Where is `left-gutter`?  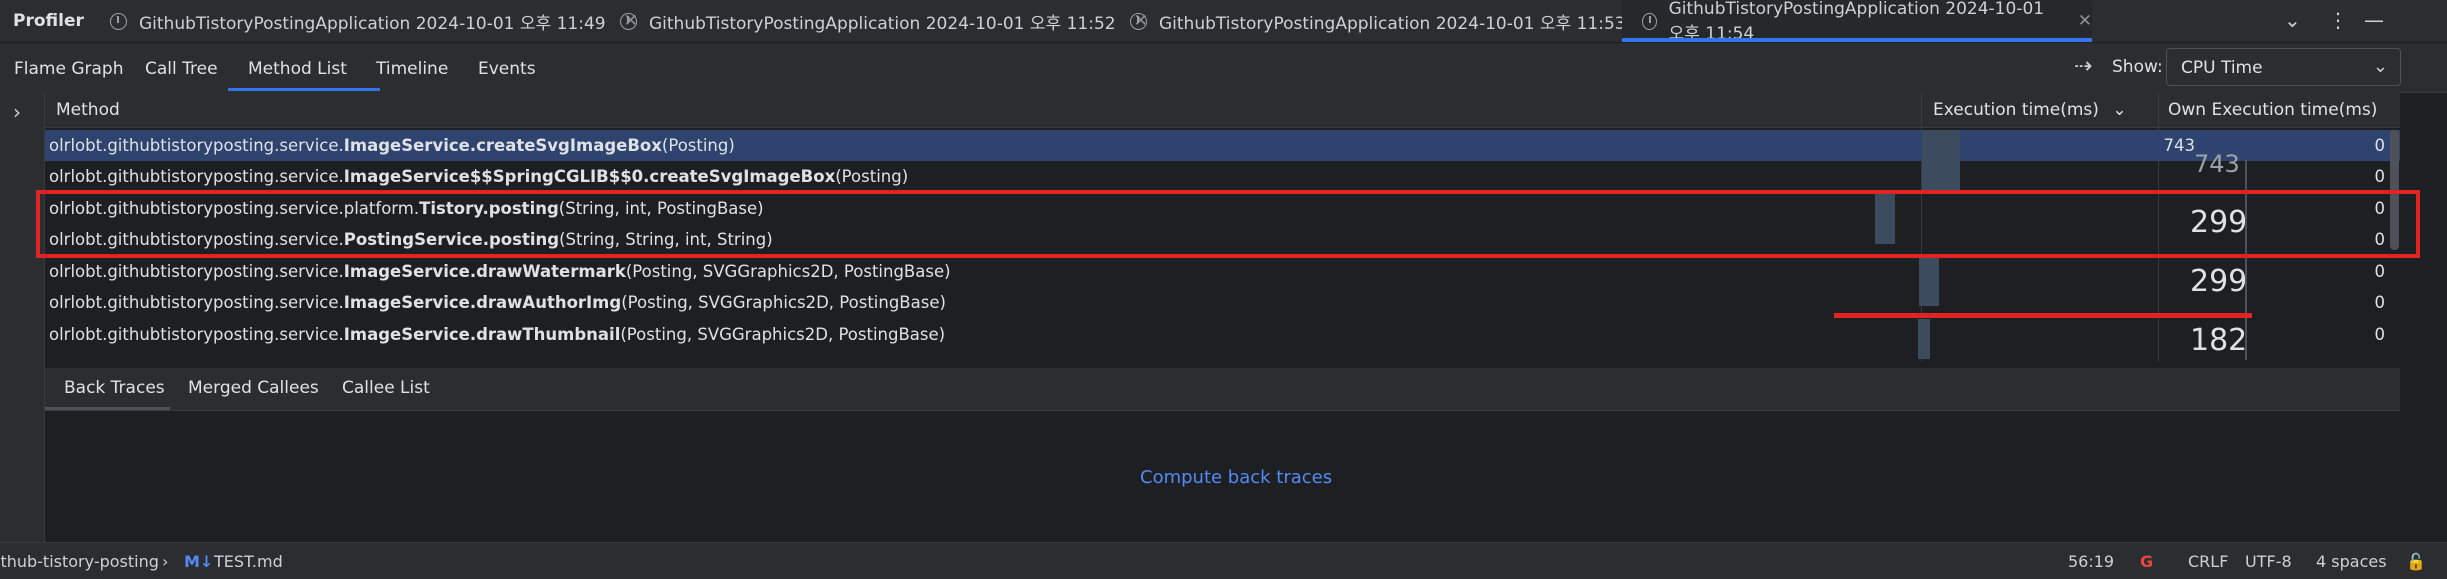 left-gutter is located at coordinates (22, 317).